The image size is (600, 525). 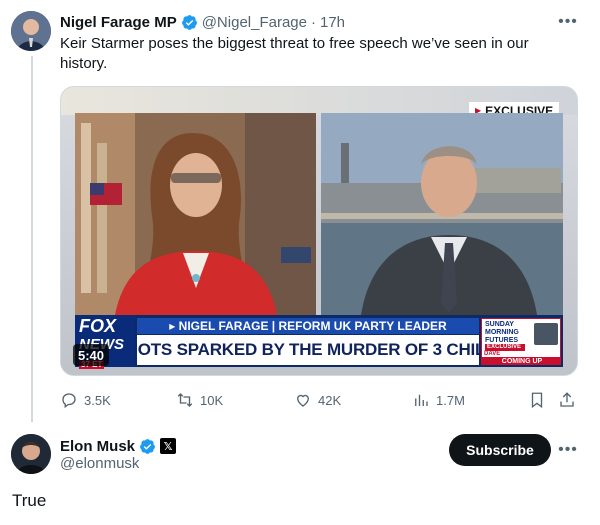 What do you see at coordinates (568, 22) in the screenshot?
I see `more-options-icon: •••` at bounding box center [568, 22].